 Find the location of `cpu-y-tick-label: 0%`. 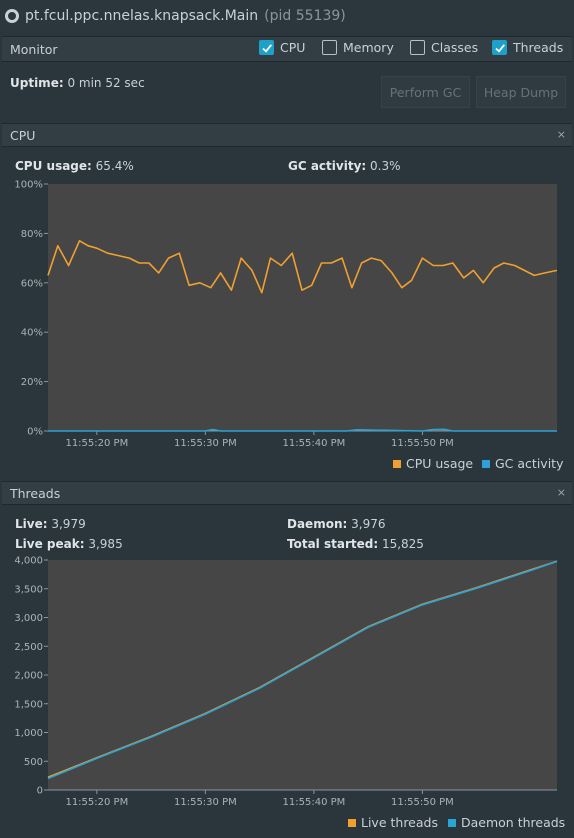

cpu-y-tick-label: 0% is located at coordinates (35, 432).